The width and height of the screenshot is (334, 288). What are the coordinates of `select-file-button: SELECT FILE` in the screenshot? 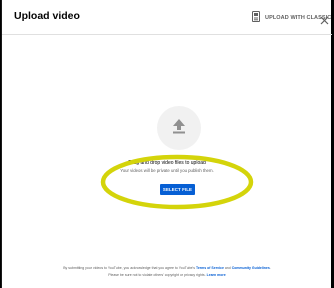 It's located at (177, 189).